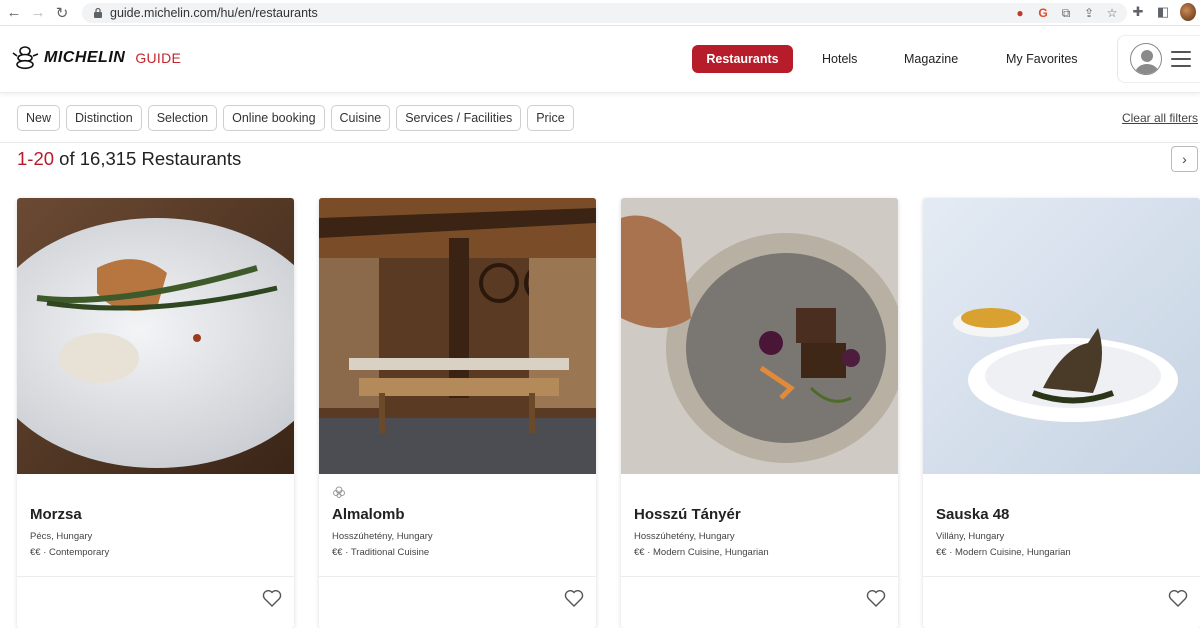  Describe the element at coordinates (1181, 59) in the screenshot. I see `hamburger-menu-icon` at that location.